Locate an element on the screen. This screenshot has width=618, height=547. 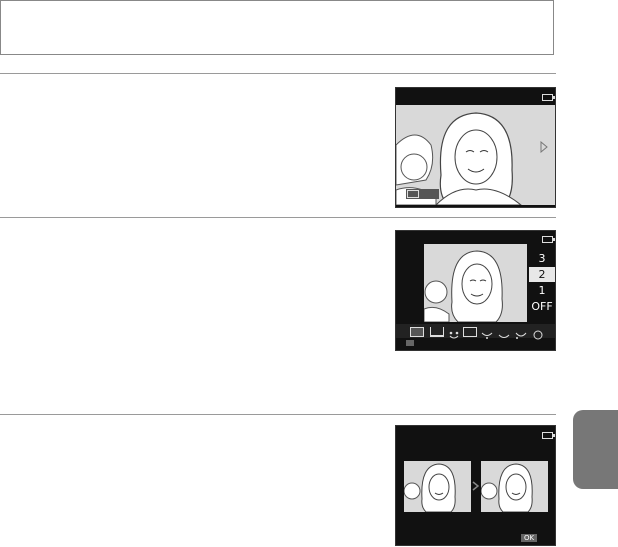
eyes-icon is located at coordinates (470, 332).